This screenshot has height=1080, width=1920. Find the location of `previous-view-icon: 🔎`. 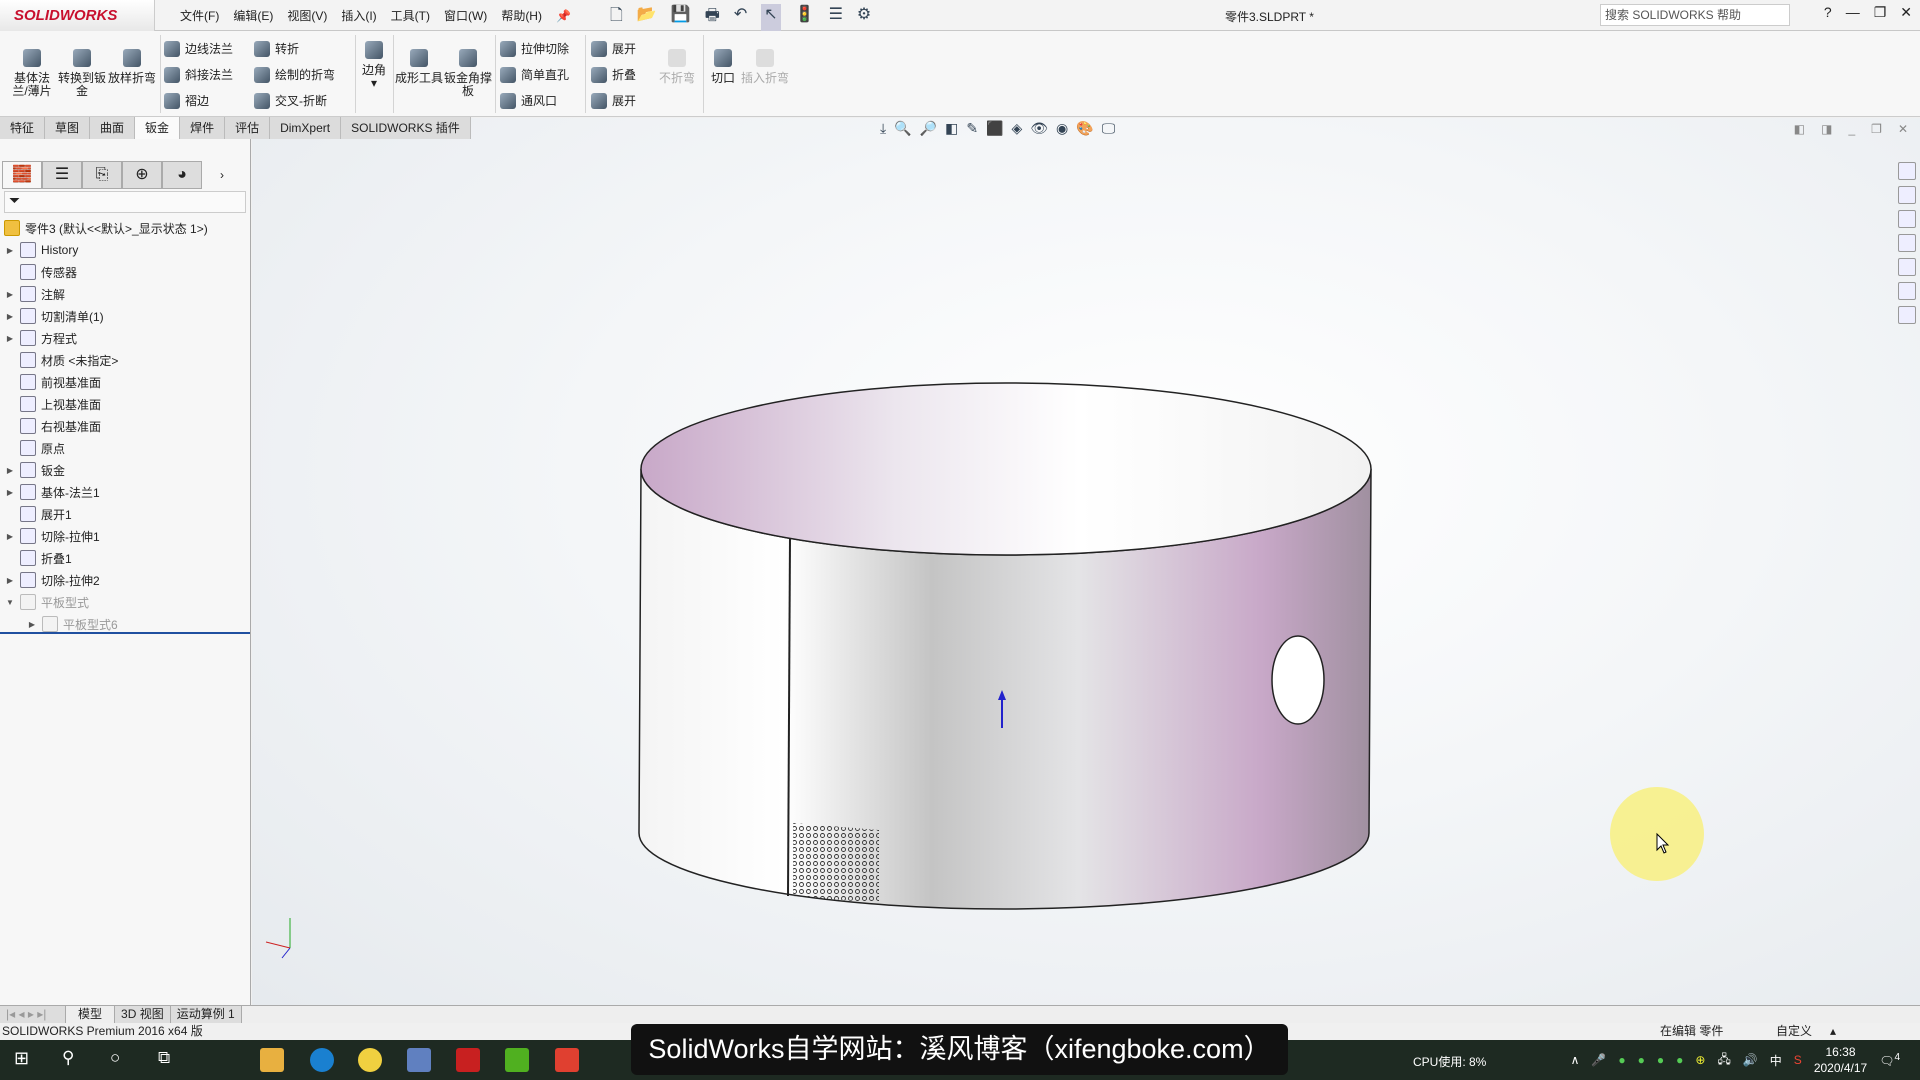

previous-view-icon: 🔎 is located at coordinates (928, 128).